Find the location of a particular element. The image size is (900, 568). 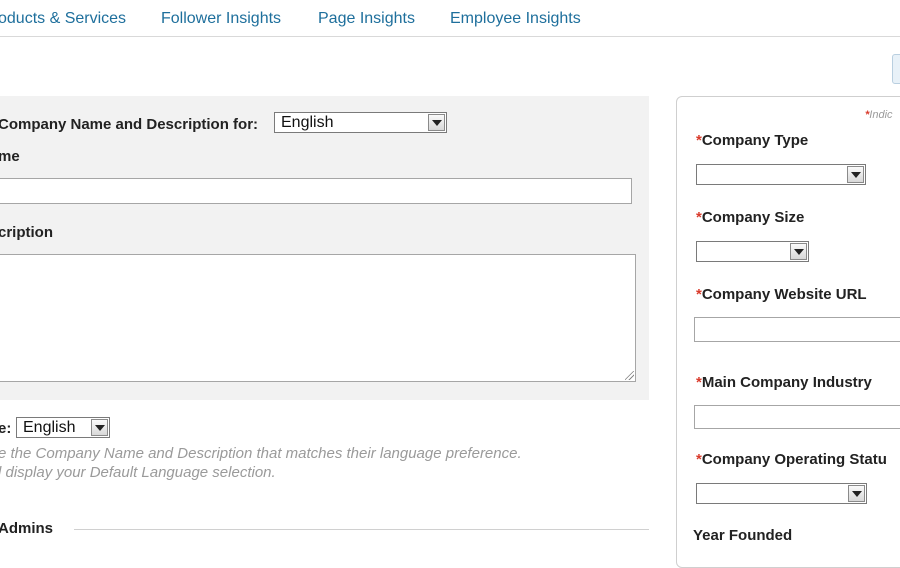

company-size-label: *Company Size is located at coordinates (750, 217).